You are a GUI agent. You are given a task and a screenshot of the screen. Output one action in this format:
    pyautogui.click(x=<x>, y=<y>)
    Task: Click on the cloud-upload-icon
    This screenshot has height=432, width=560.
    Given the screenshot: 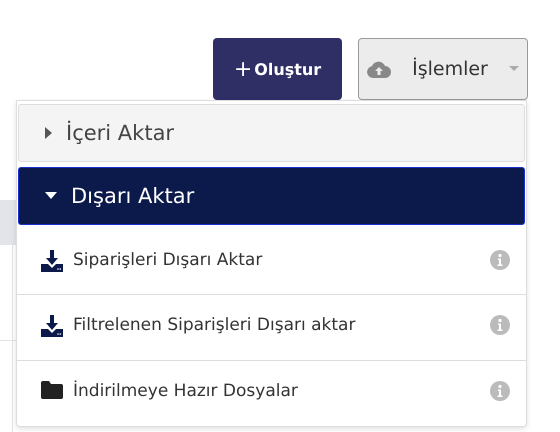 What is the action you would take?
    pyautogui.click(x=379, y=69)
    